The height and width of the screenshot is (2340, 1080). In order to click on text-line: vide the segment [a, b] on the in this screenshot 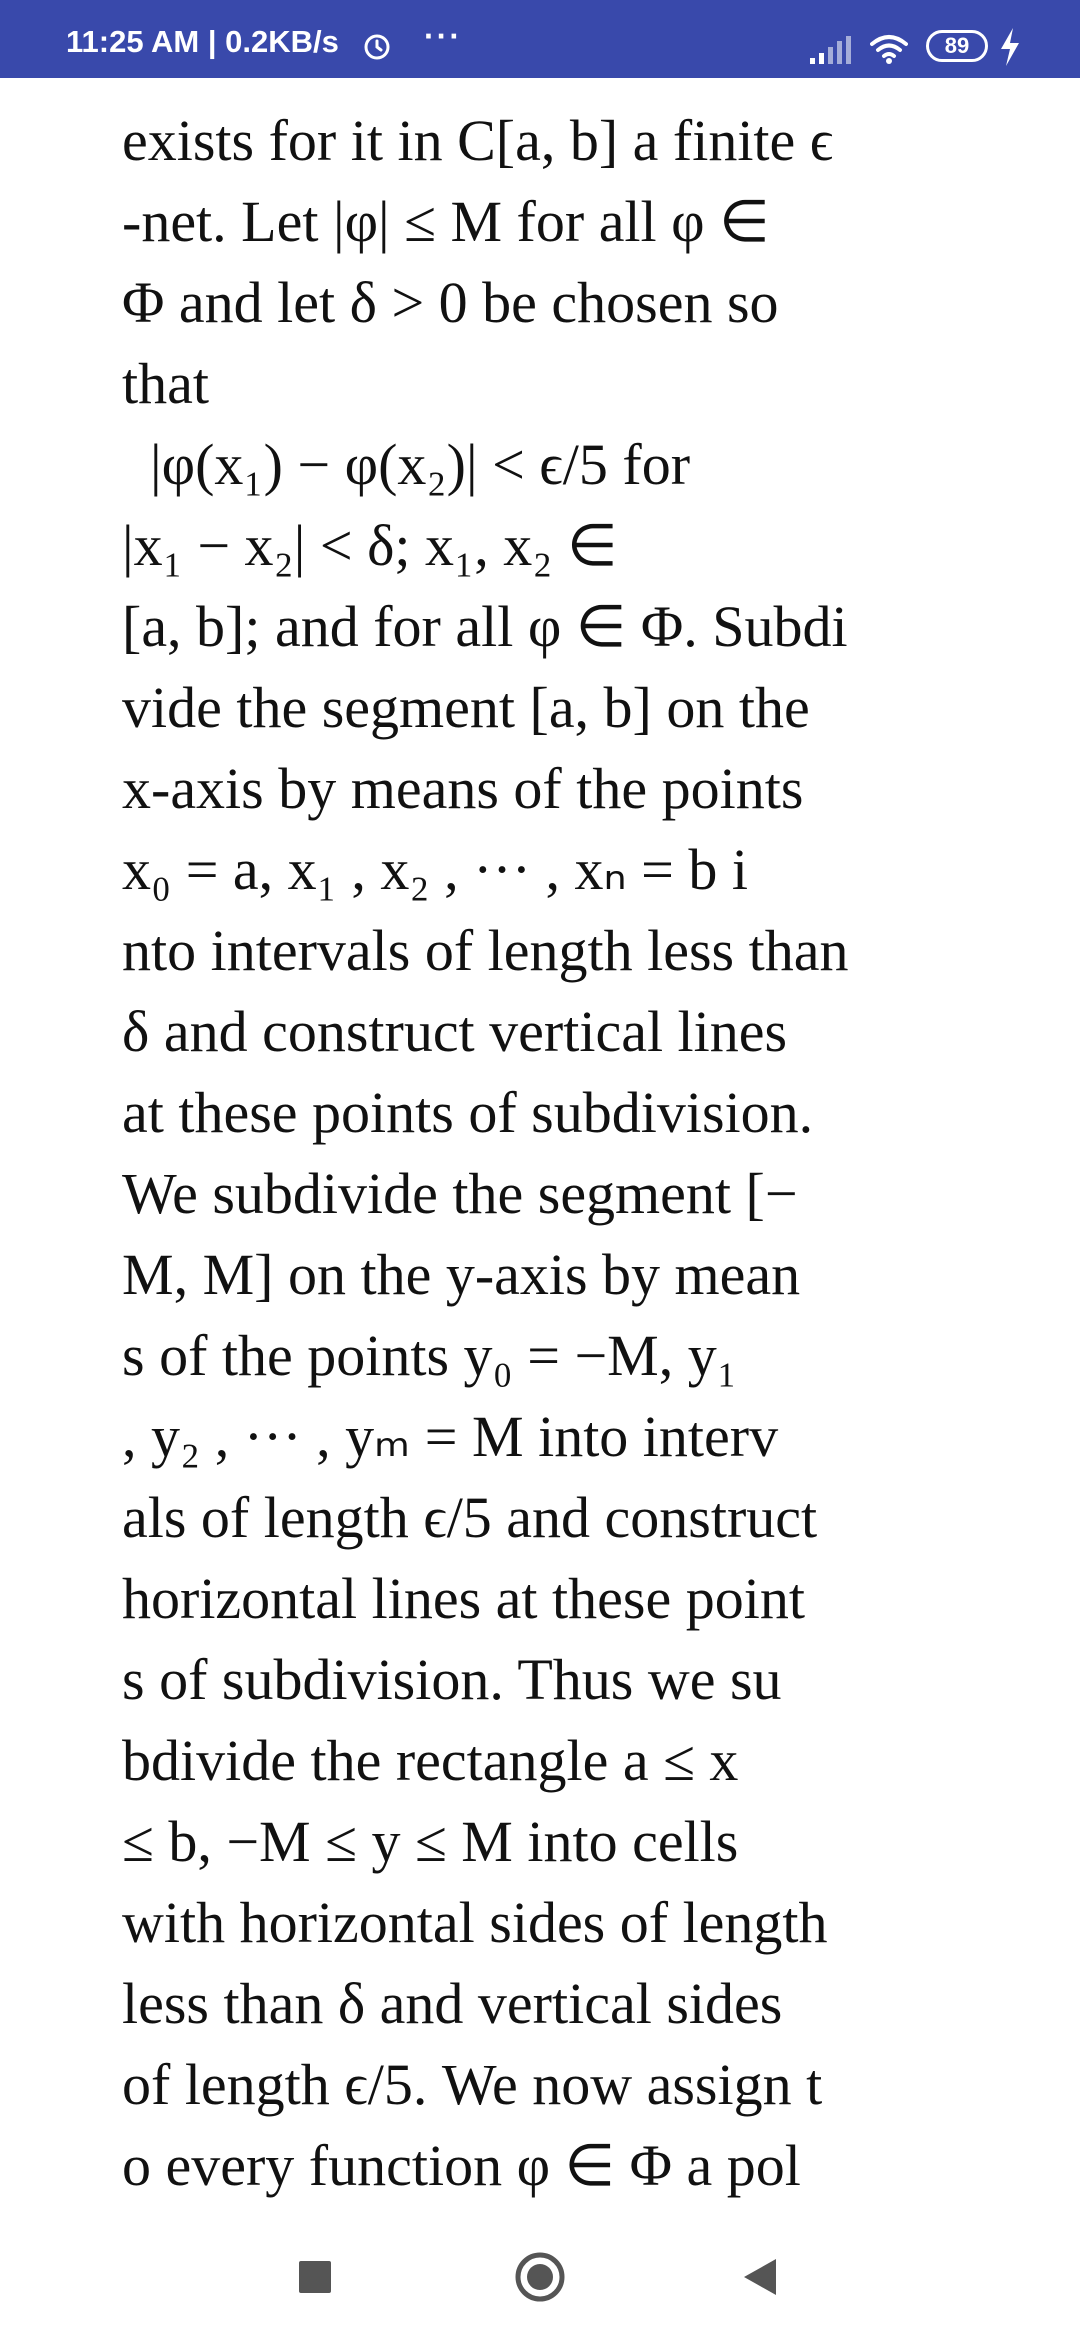, I will do `click(466, 707)`.